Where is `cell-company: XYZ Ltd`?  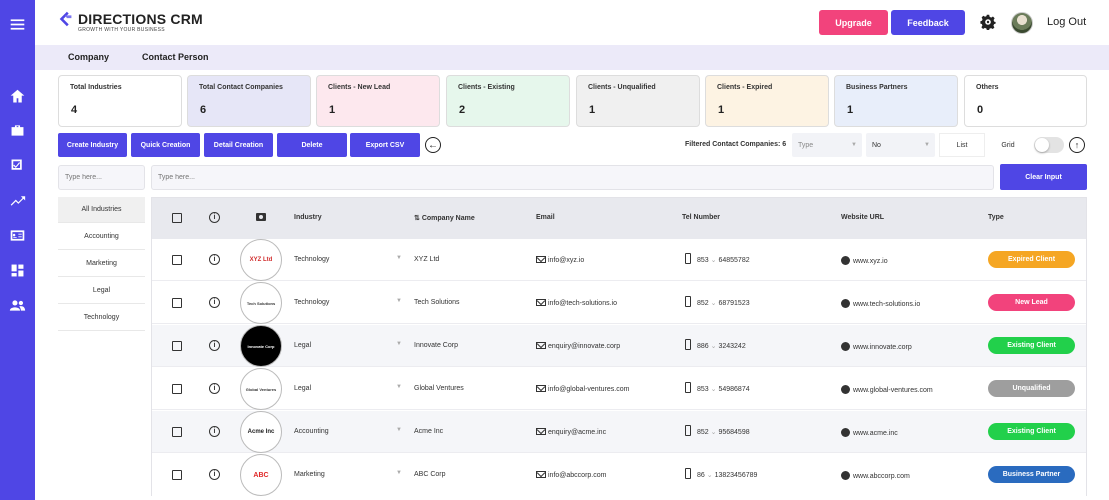 cell-company: XYZ Ltd is located at coordinates (427, 259).